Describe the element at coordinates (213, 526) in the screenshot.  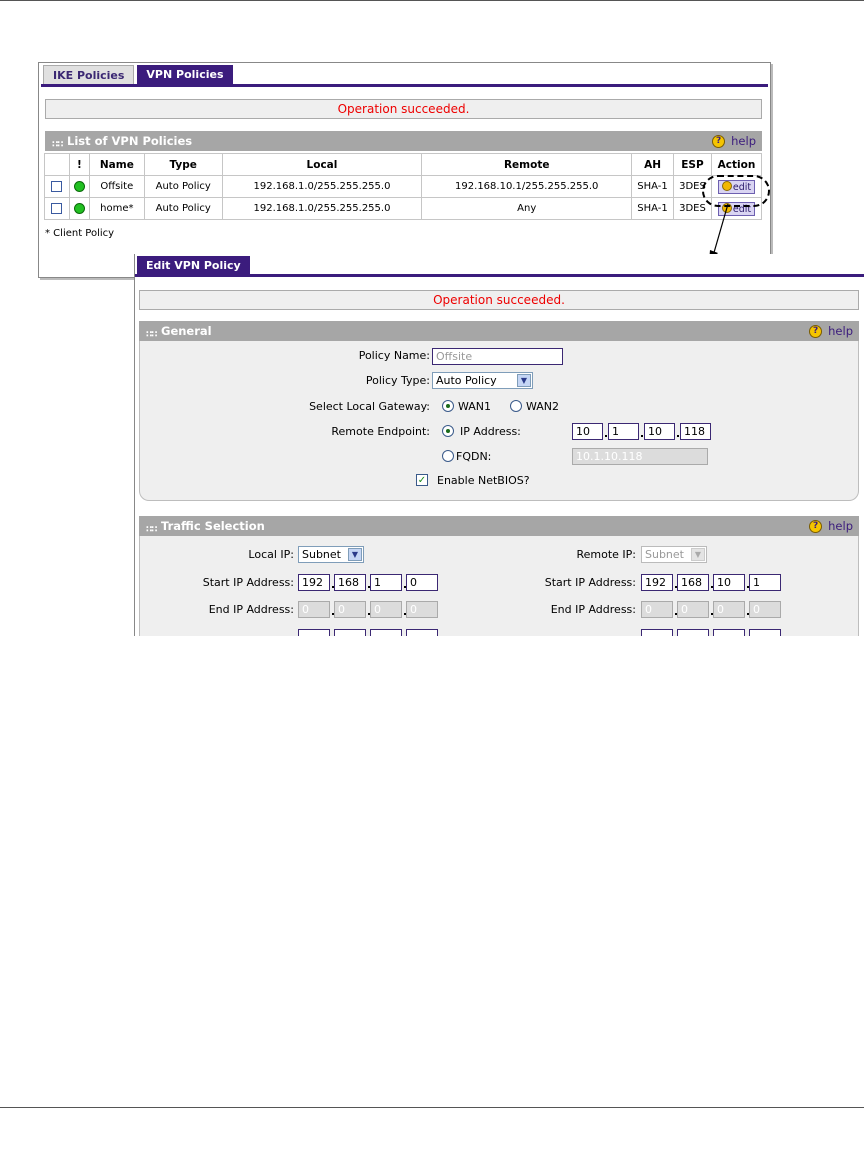
I see `section-title: Traffic Selection` at that location.